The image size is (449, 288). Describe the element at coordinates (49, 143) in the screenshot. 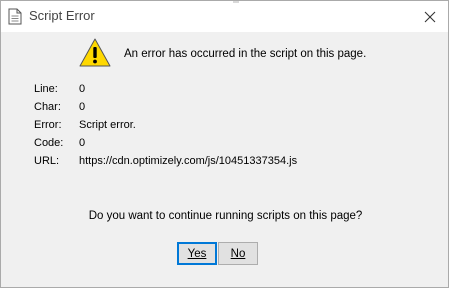

I see `code-label: Code:` at that location.